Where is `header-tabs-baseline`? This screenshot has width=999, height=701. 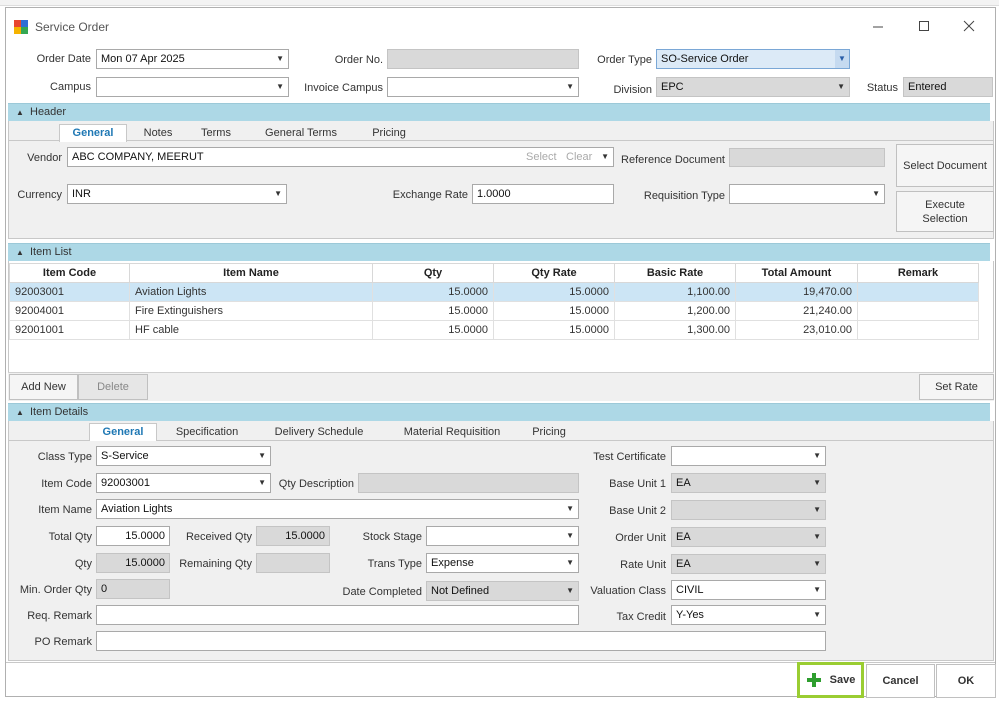 header-tabs-baseline is located at coordinates (501, 140).